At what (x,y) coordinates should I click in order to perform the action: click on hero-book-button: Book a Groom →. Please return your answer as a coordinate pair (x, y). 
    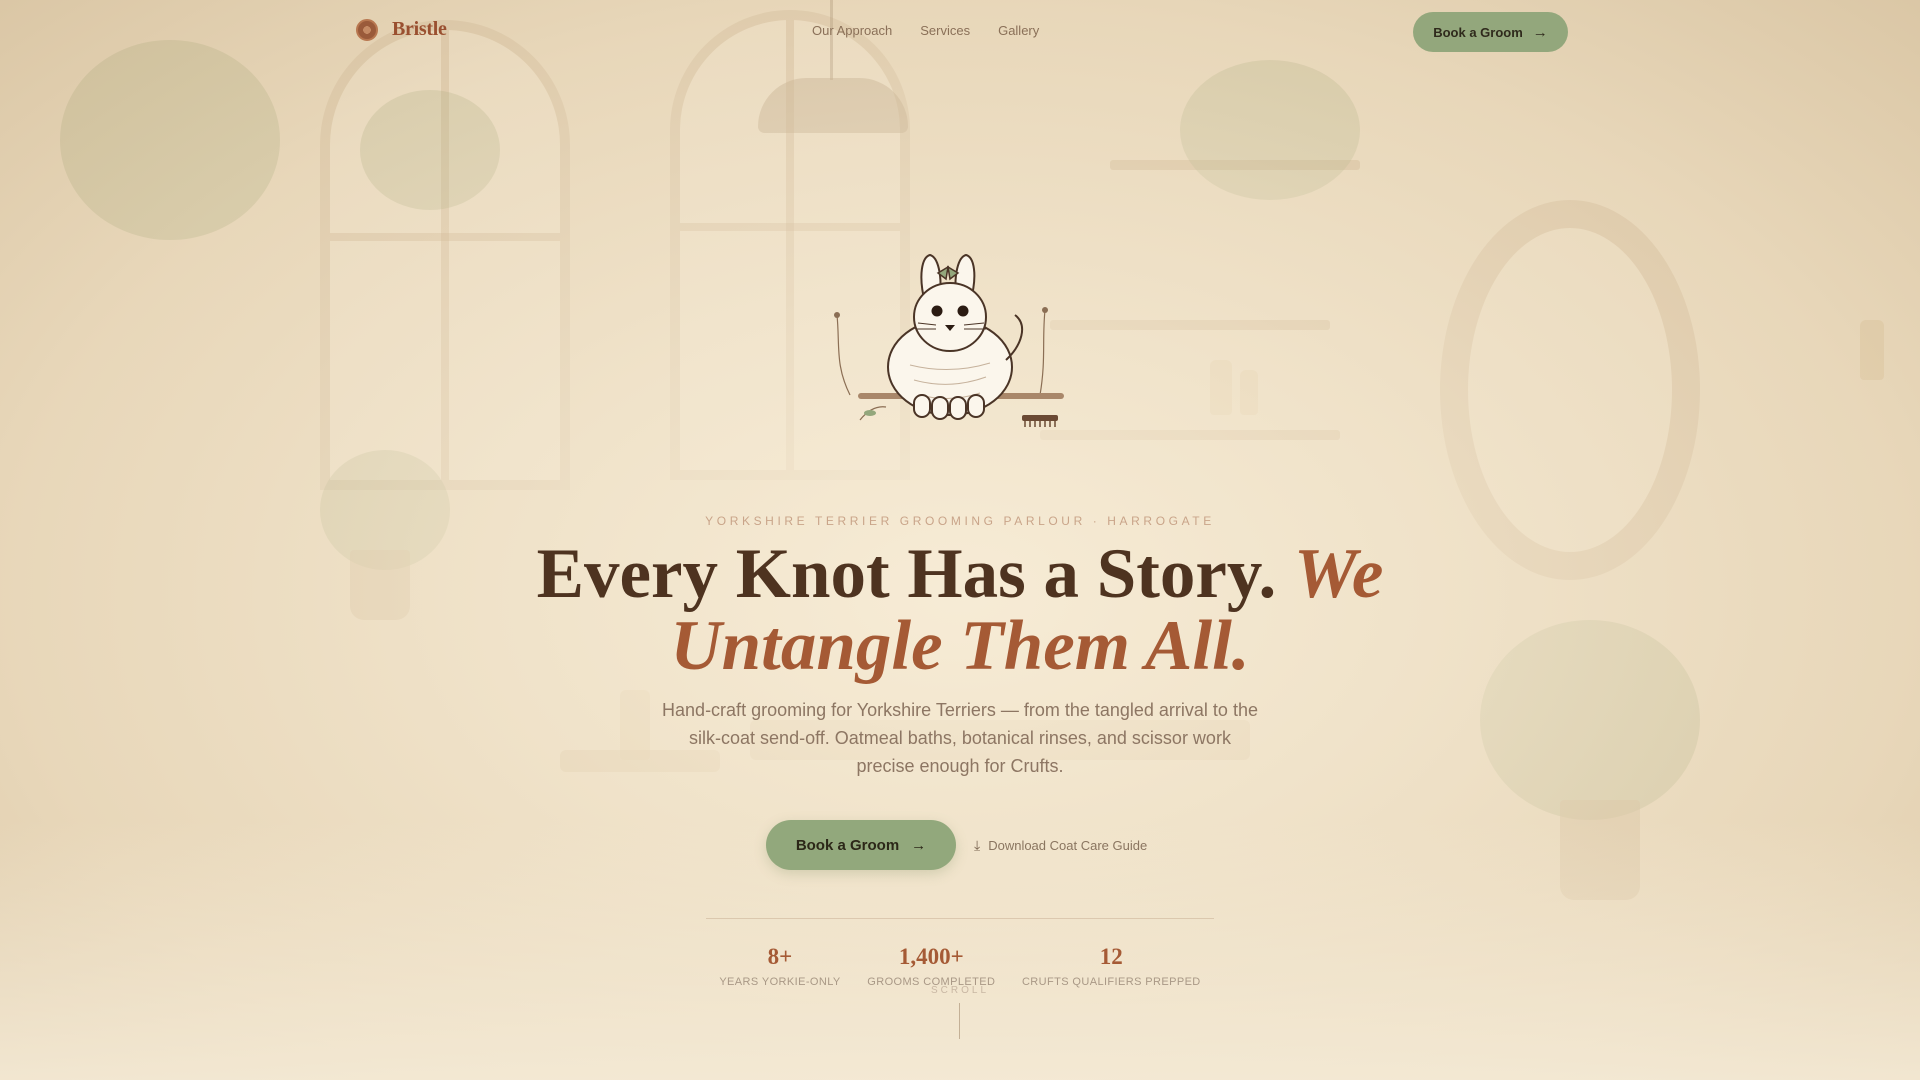
    Looking at the image, I should click on (861, 845).